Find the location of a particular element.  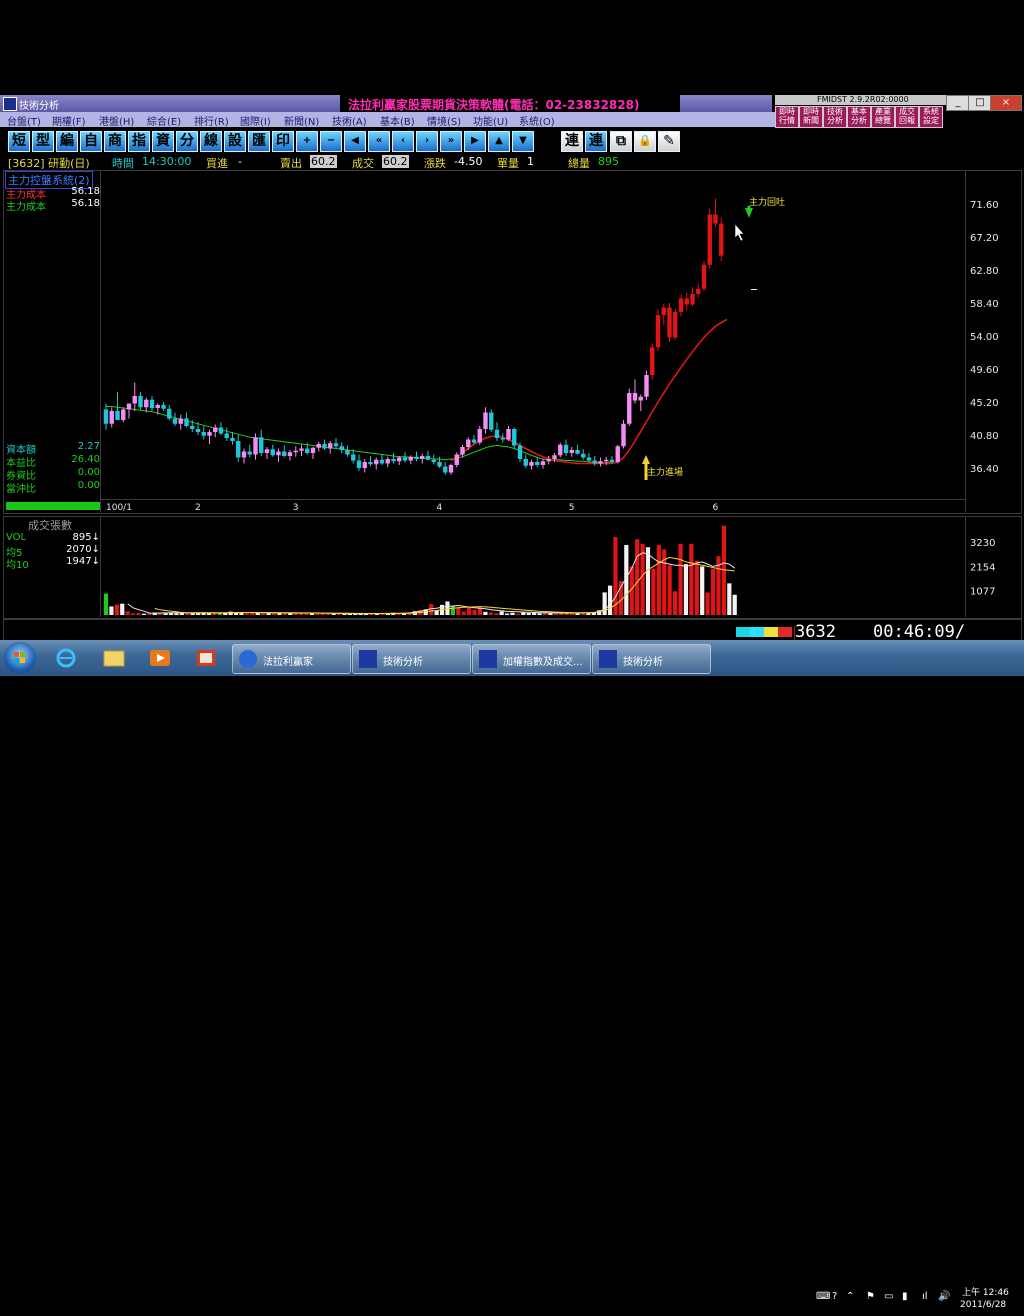

sell-arrow-stem is located at coordinates (749, 209).